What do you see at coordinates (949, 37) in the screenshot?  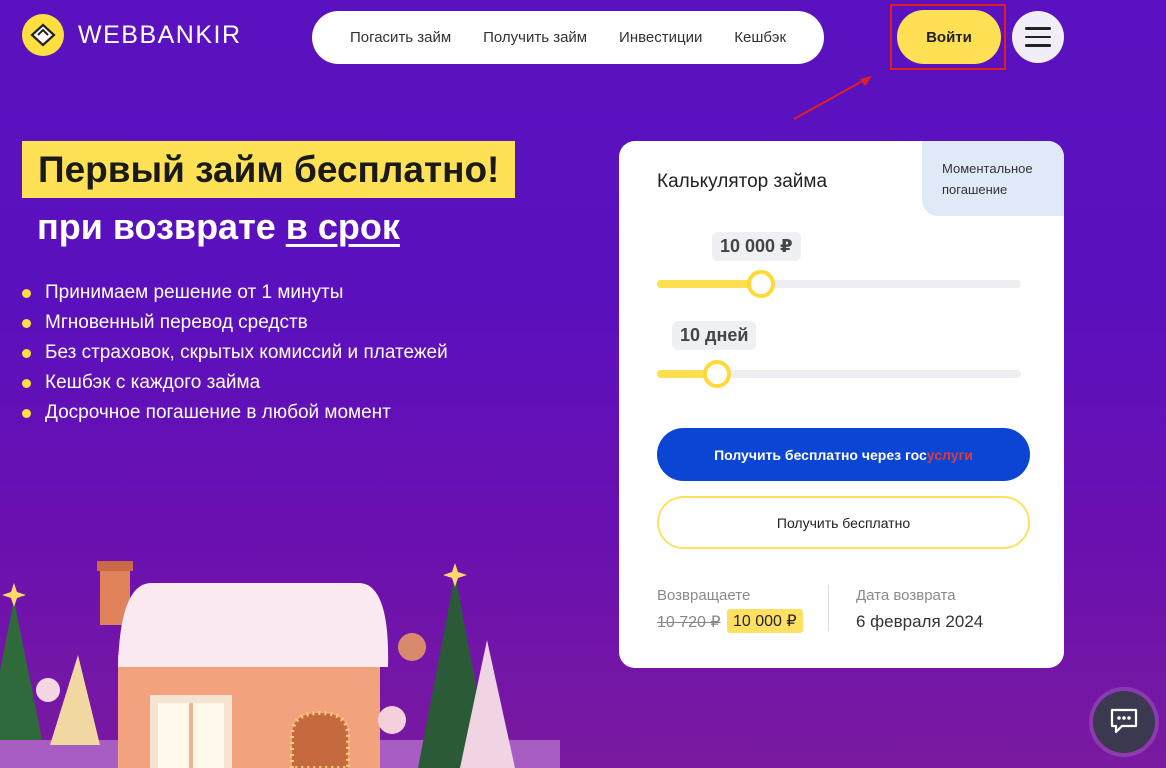 I see `login-button: Войти` at bounding box center [949, 37].